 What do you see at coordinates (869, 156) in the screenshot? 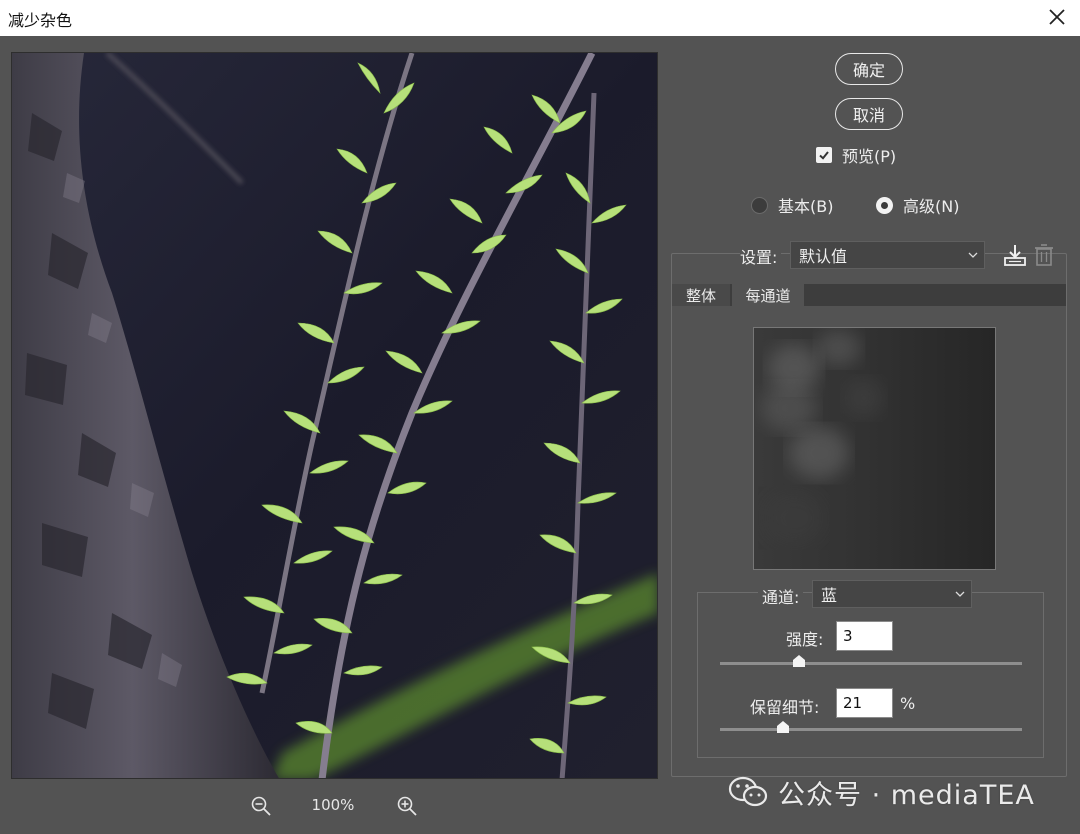
I see `preview-label: 预览(P)` at bounding box center [869, 156].